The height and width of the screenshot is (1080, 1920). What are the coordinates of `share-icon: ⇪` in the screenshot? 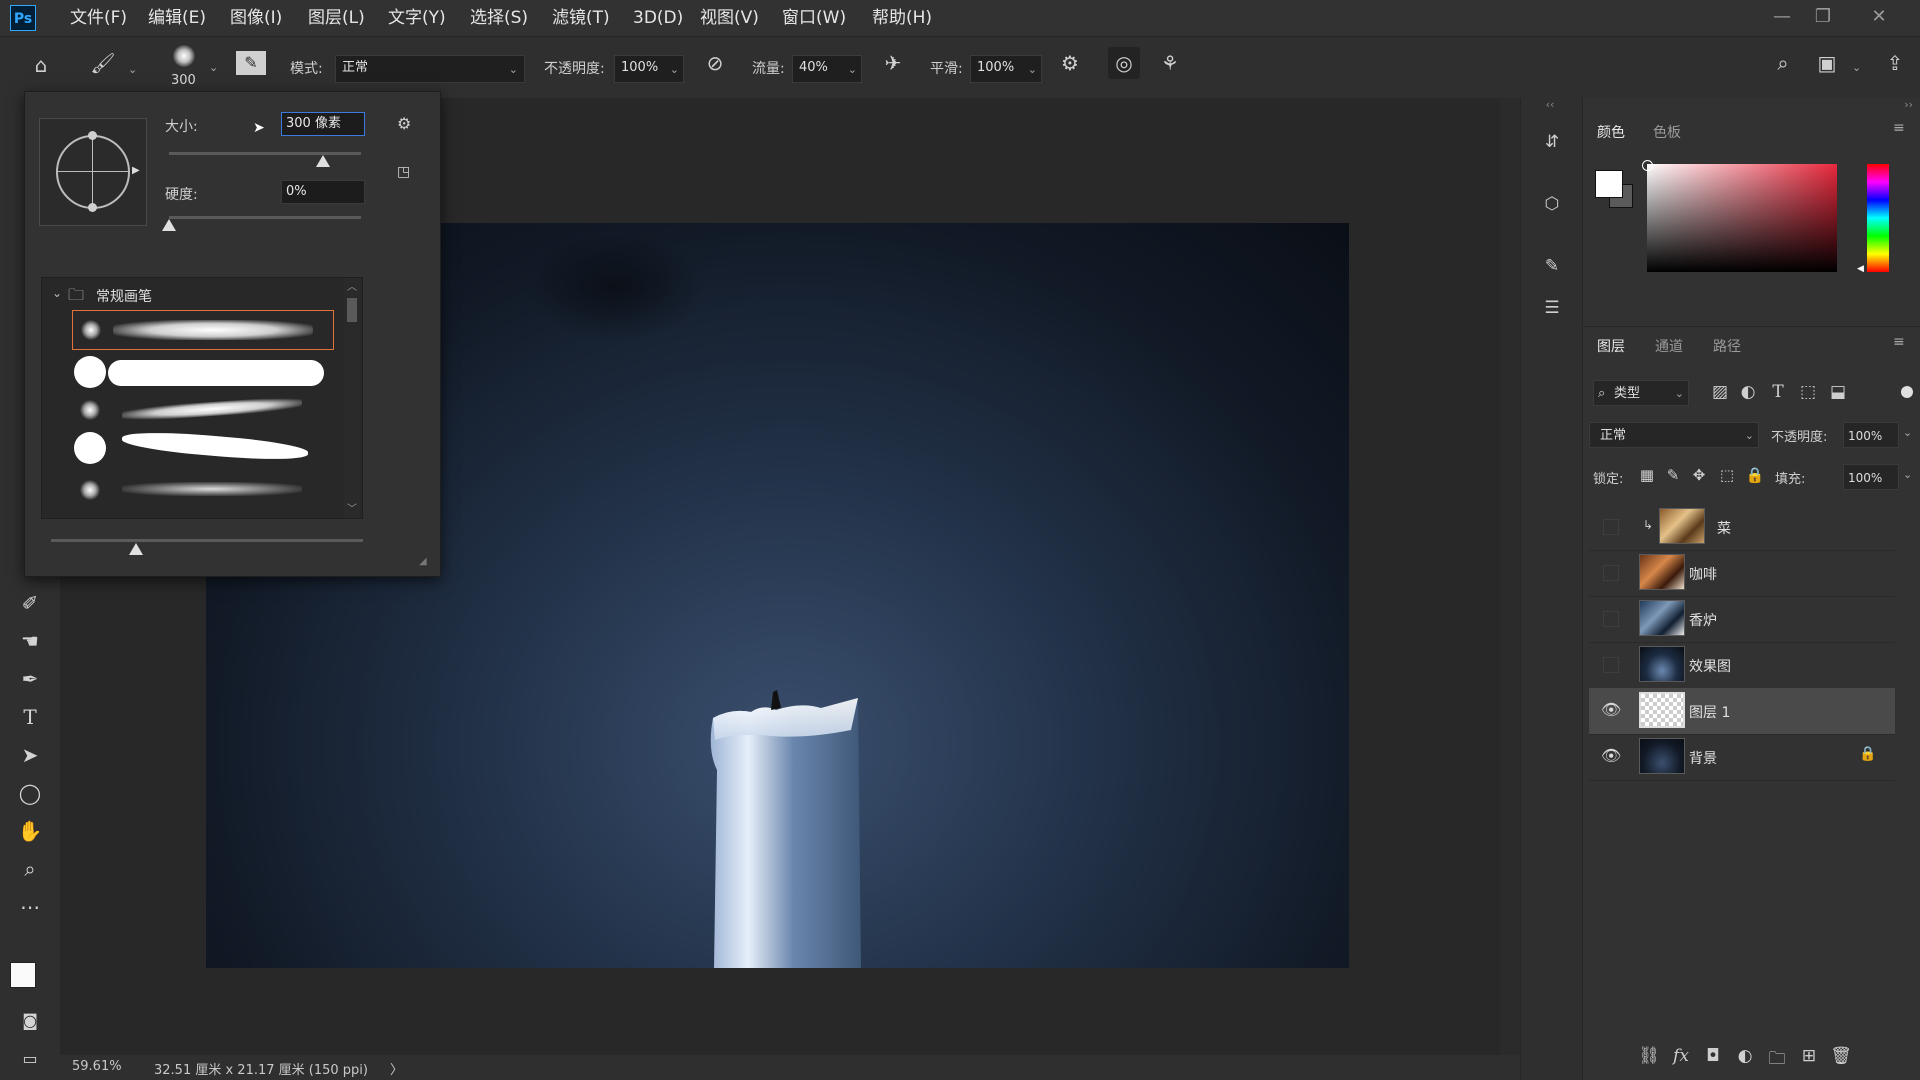 It's located at (1895, 63).